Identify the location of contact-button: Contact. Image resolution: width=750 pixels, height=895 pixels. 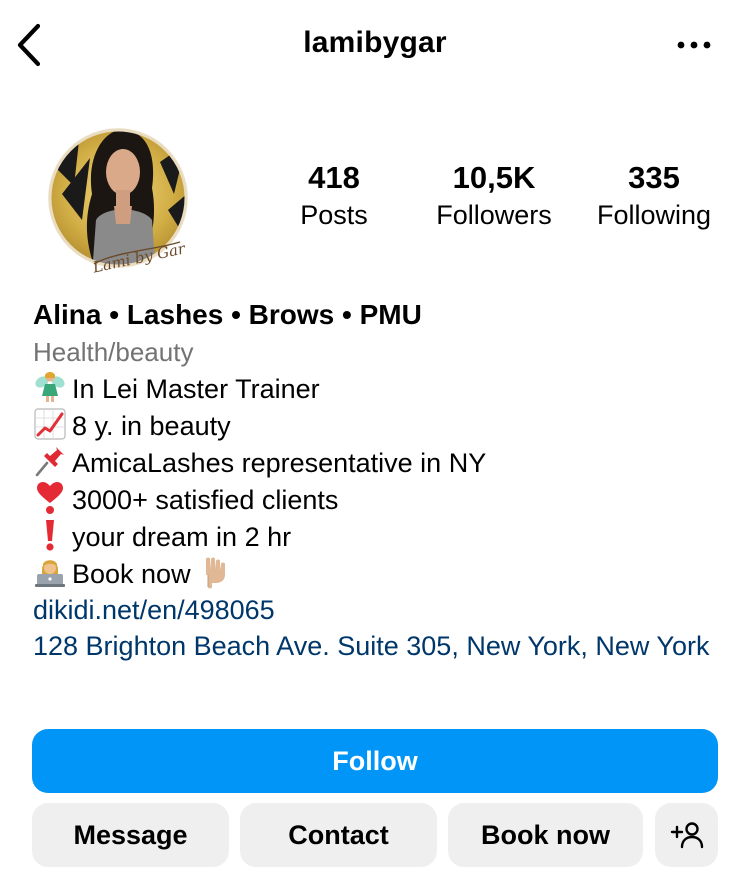
(338, 835).